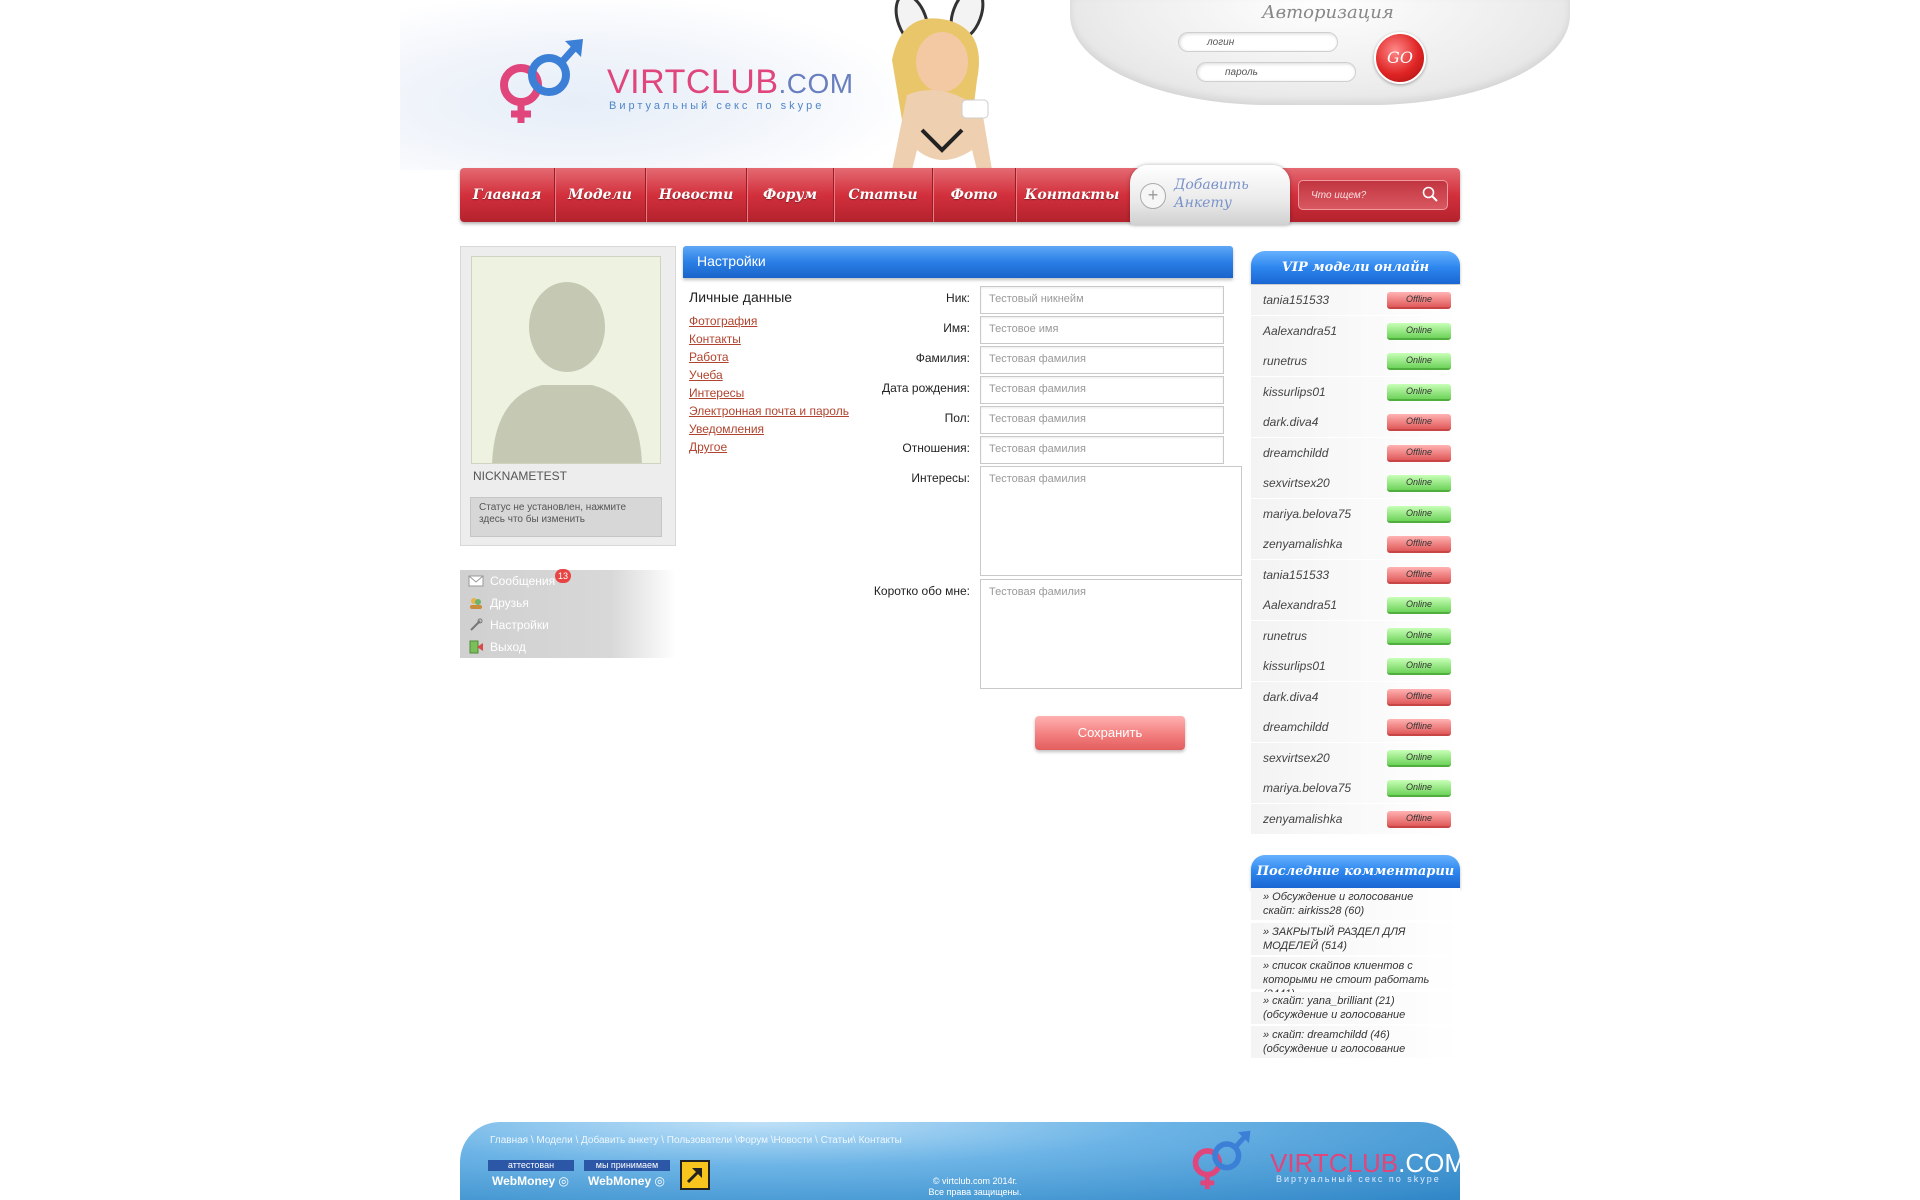 This screenshot has height=1200, width=1920. I want to click on side-menu-label: Настройки, so click(519, 625).